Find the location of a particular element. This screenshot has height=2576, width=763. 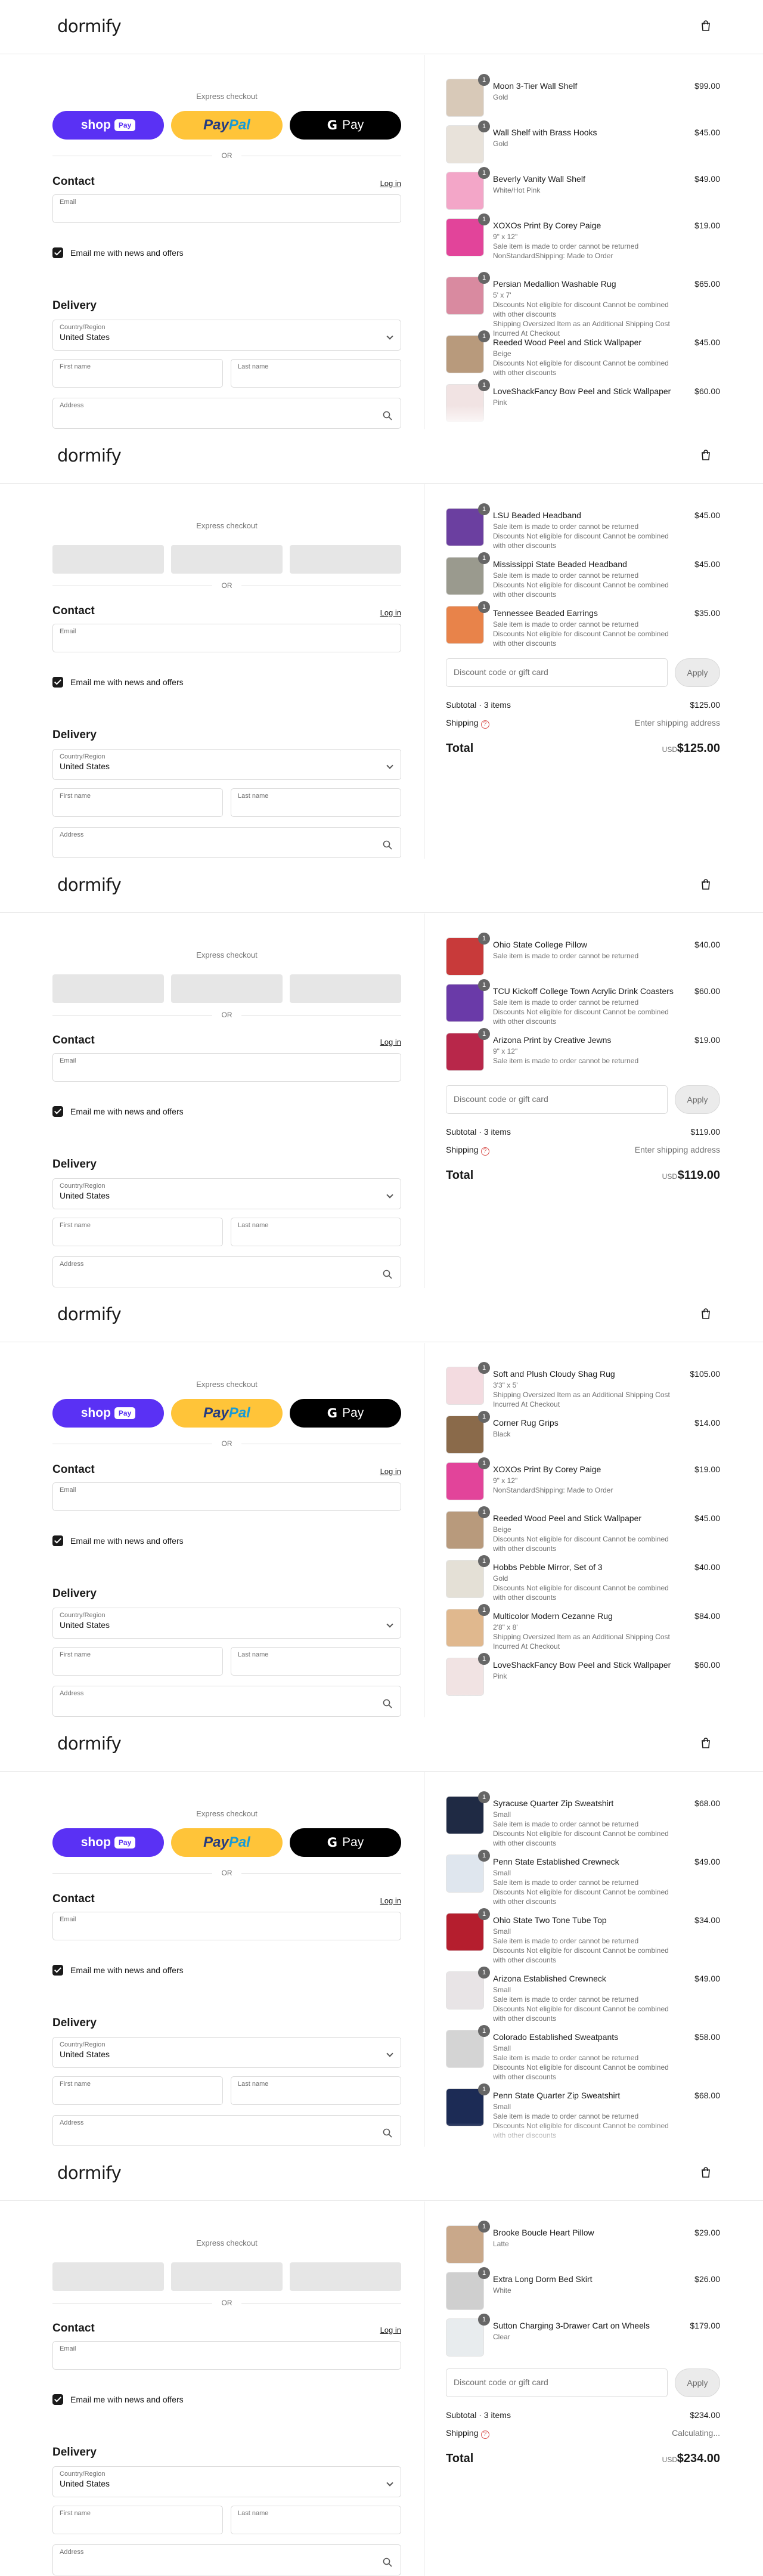

search-icon is located at coordinates (387, 2133).